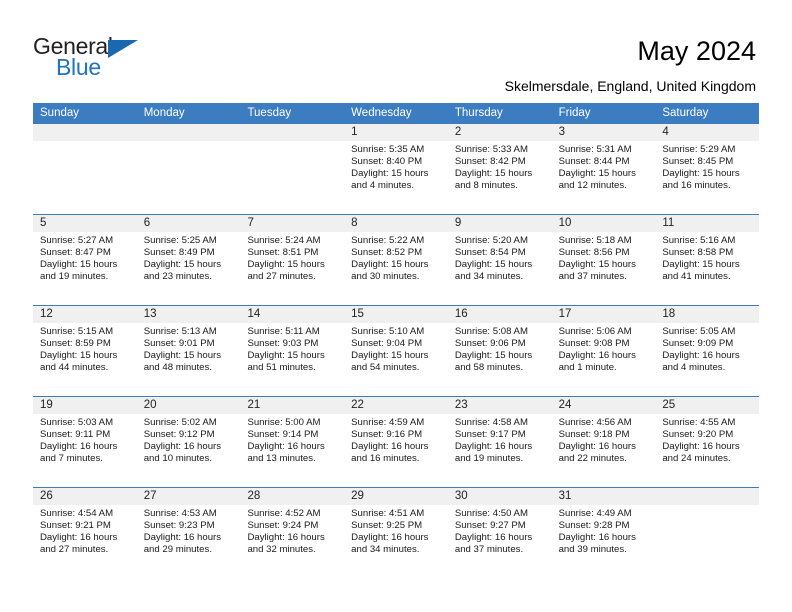  Describe the element at coordinates (490, 526) in the screenshot. I see `sunset-text: Sunset: 9:27 PM` at that location.